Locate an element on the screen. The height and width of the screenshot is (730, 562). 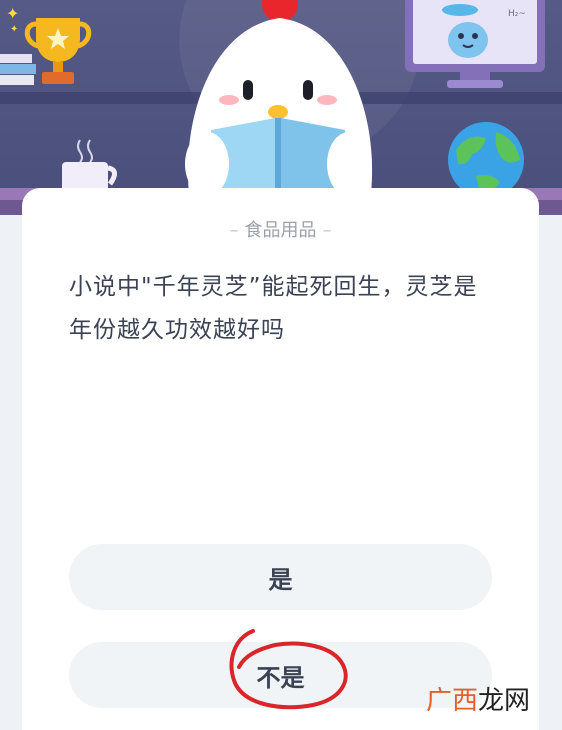
category-label: – 食品用品 – is located at coordinates (280, 229).